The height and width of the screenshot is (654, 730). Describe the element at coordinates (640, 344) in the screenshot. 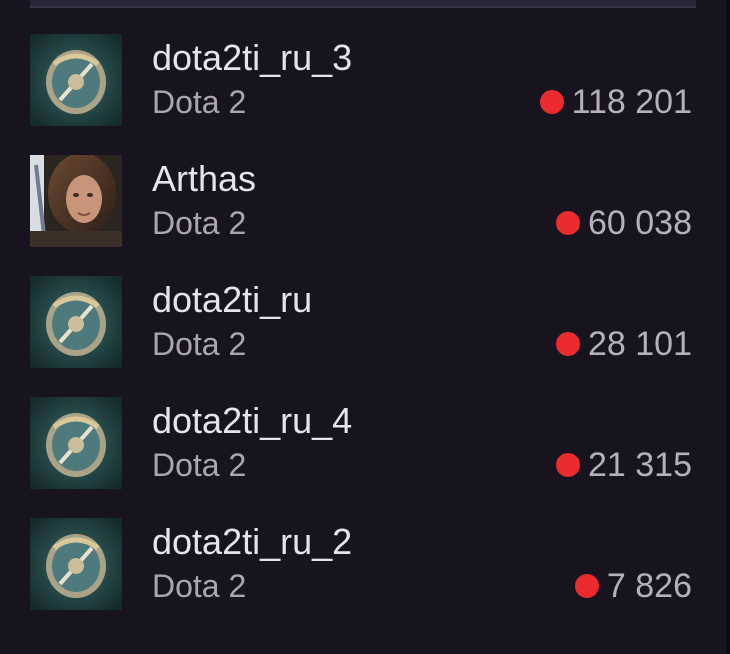

I see `viewer-count: 28 101` at that location.